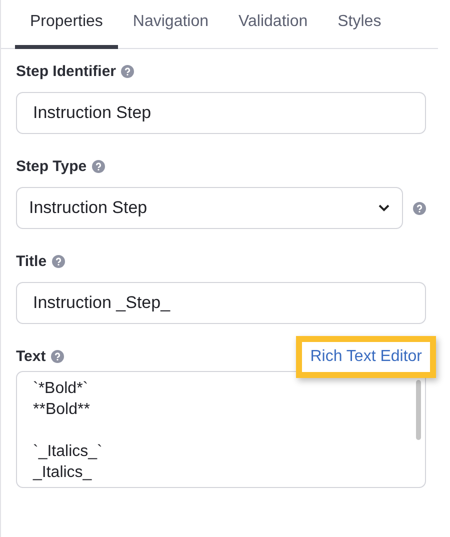  Describe the element at coordinates (62, 473) in the screenshot. I see `text-line: _Italics_` at that location.